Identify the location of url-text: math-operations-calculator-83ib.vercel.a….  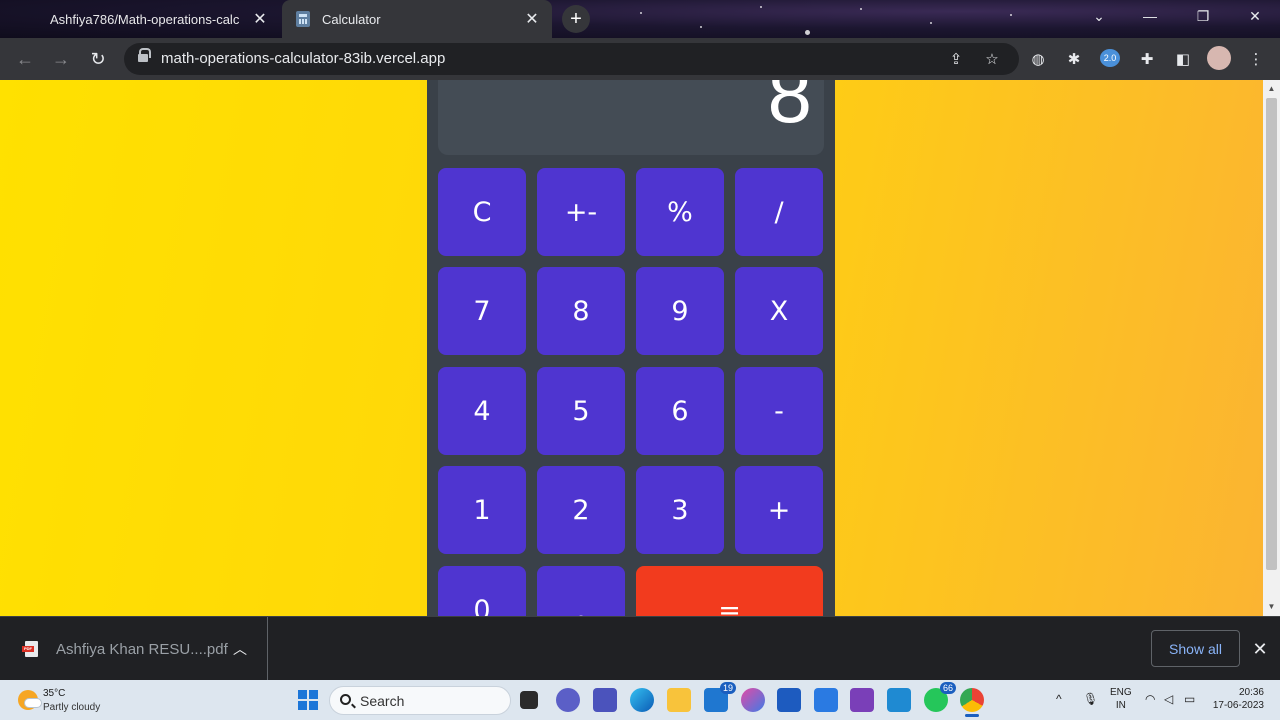
(303, 58).